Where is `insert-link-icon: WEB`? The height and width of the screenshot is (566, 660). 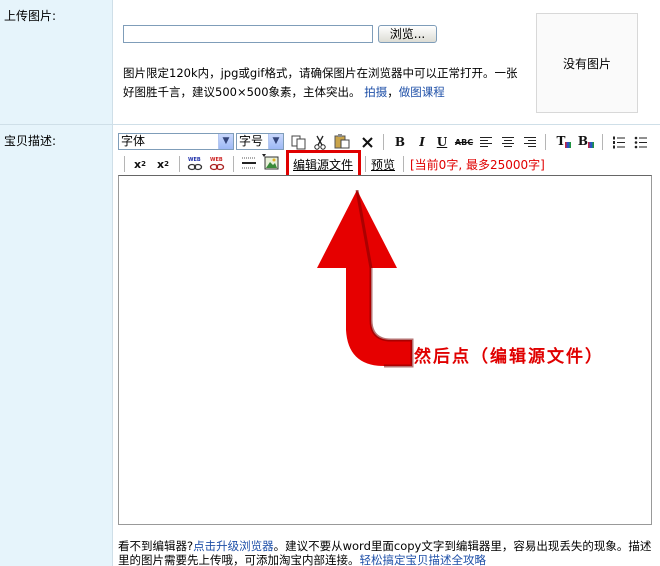 insert-link-icon: WEB is located at coordinates (195, 163).